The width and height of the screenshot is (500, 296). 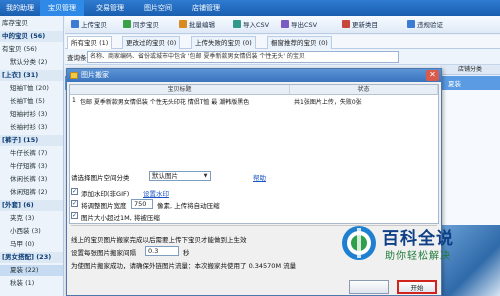 I want to click on sidebar-item: 休闲短裤 (2), so click(x=31, y=192).